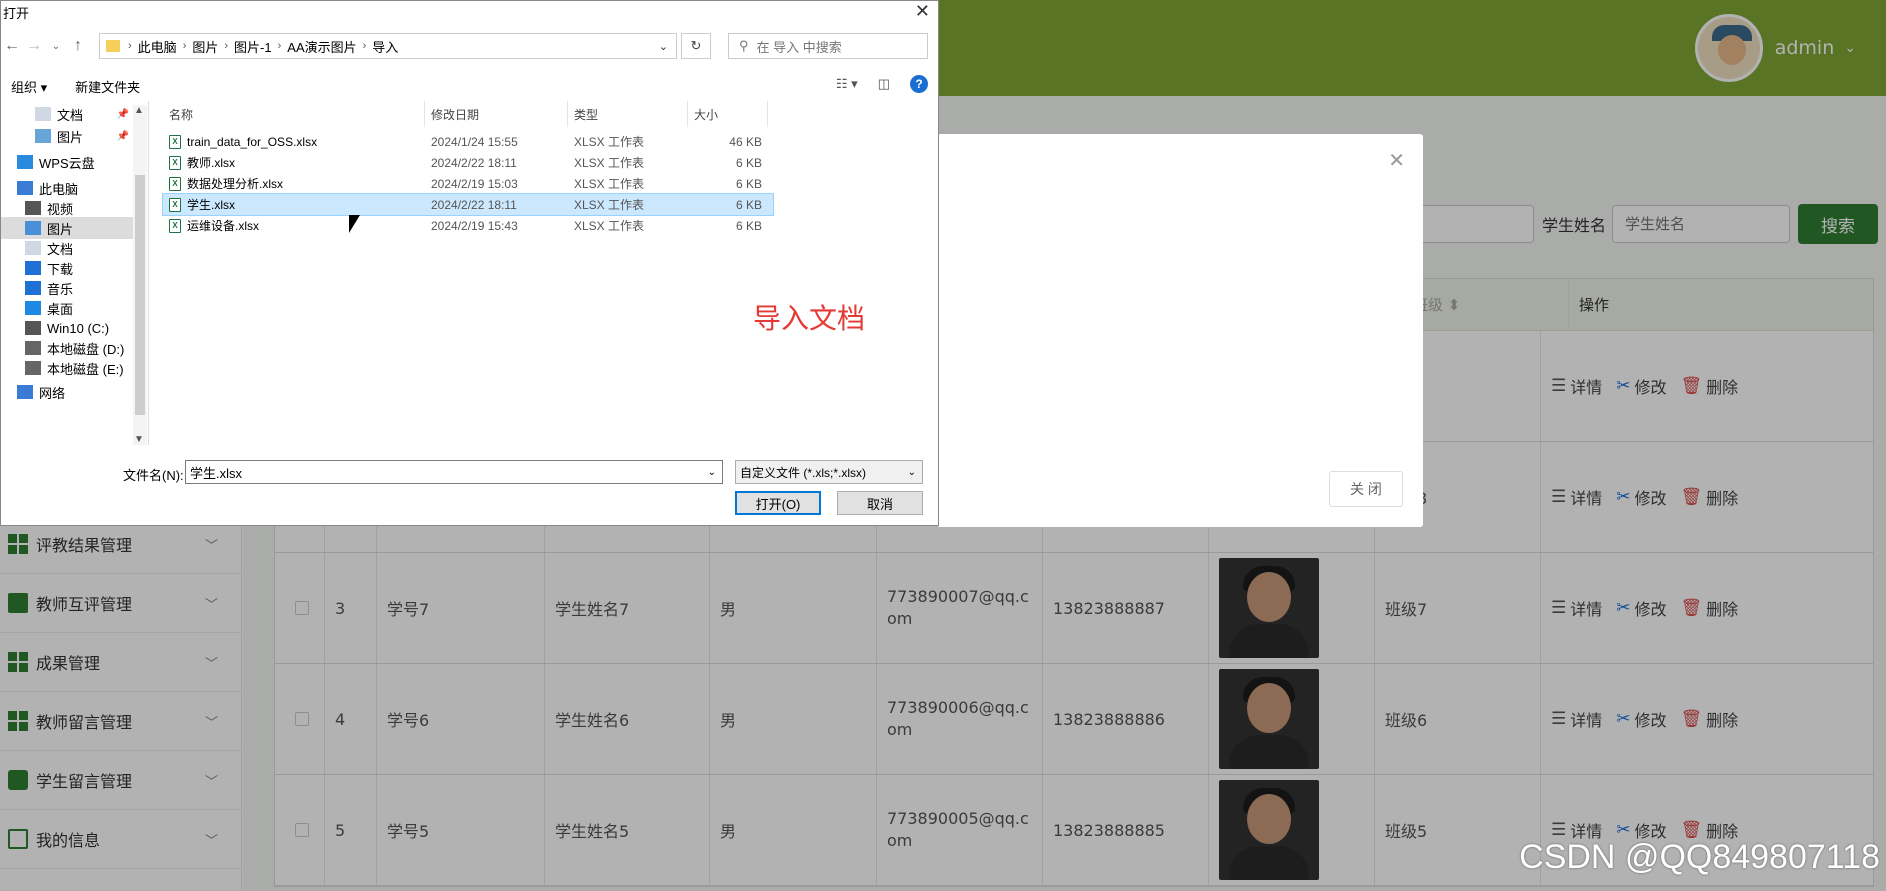  Describe the element at coordinates (294, 114) in the screenshot. I see `col-name: 名称` at that location.